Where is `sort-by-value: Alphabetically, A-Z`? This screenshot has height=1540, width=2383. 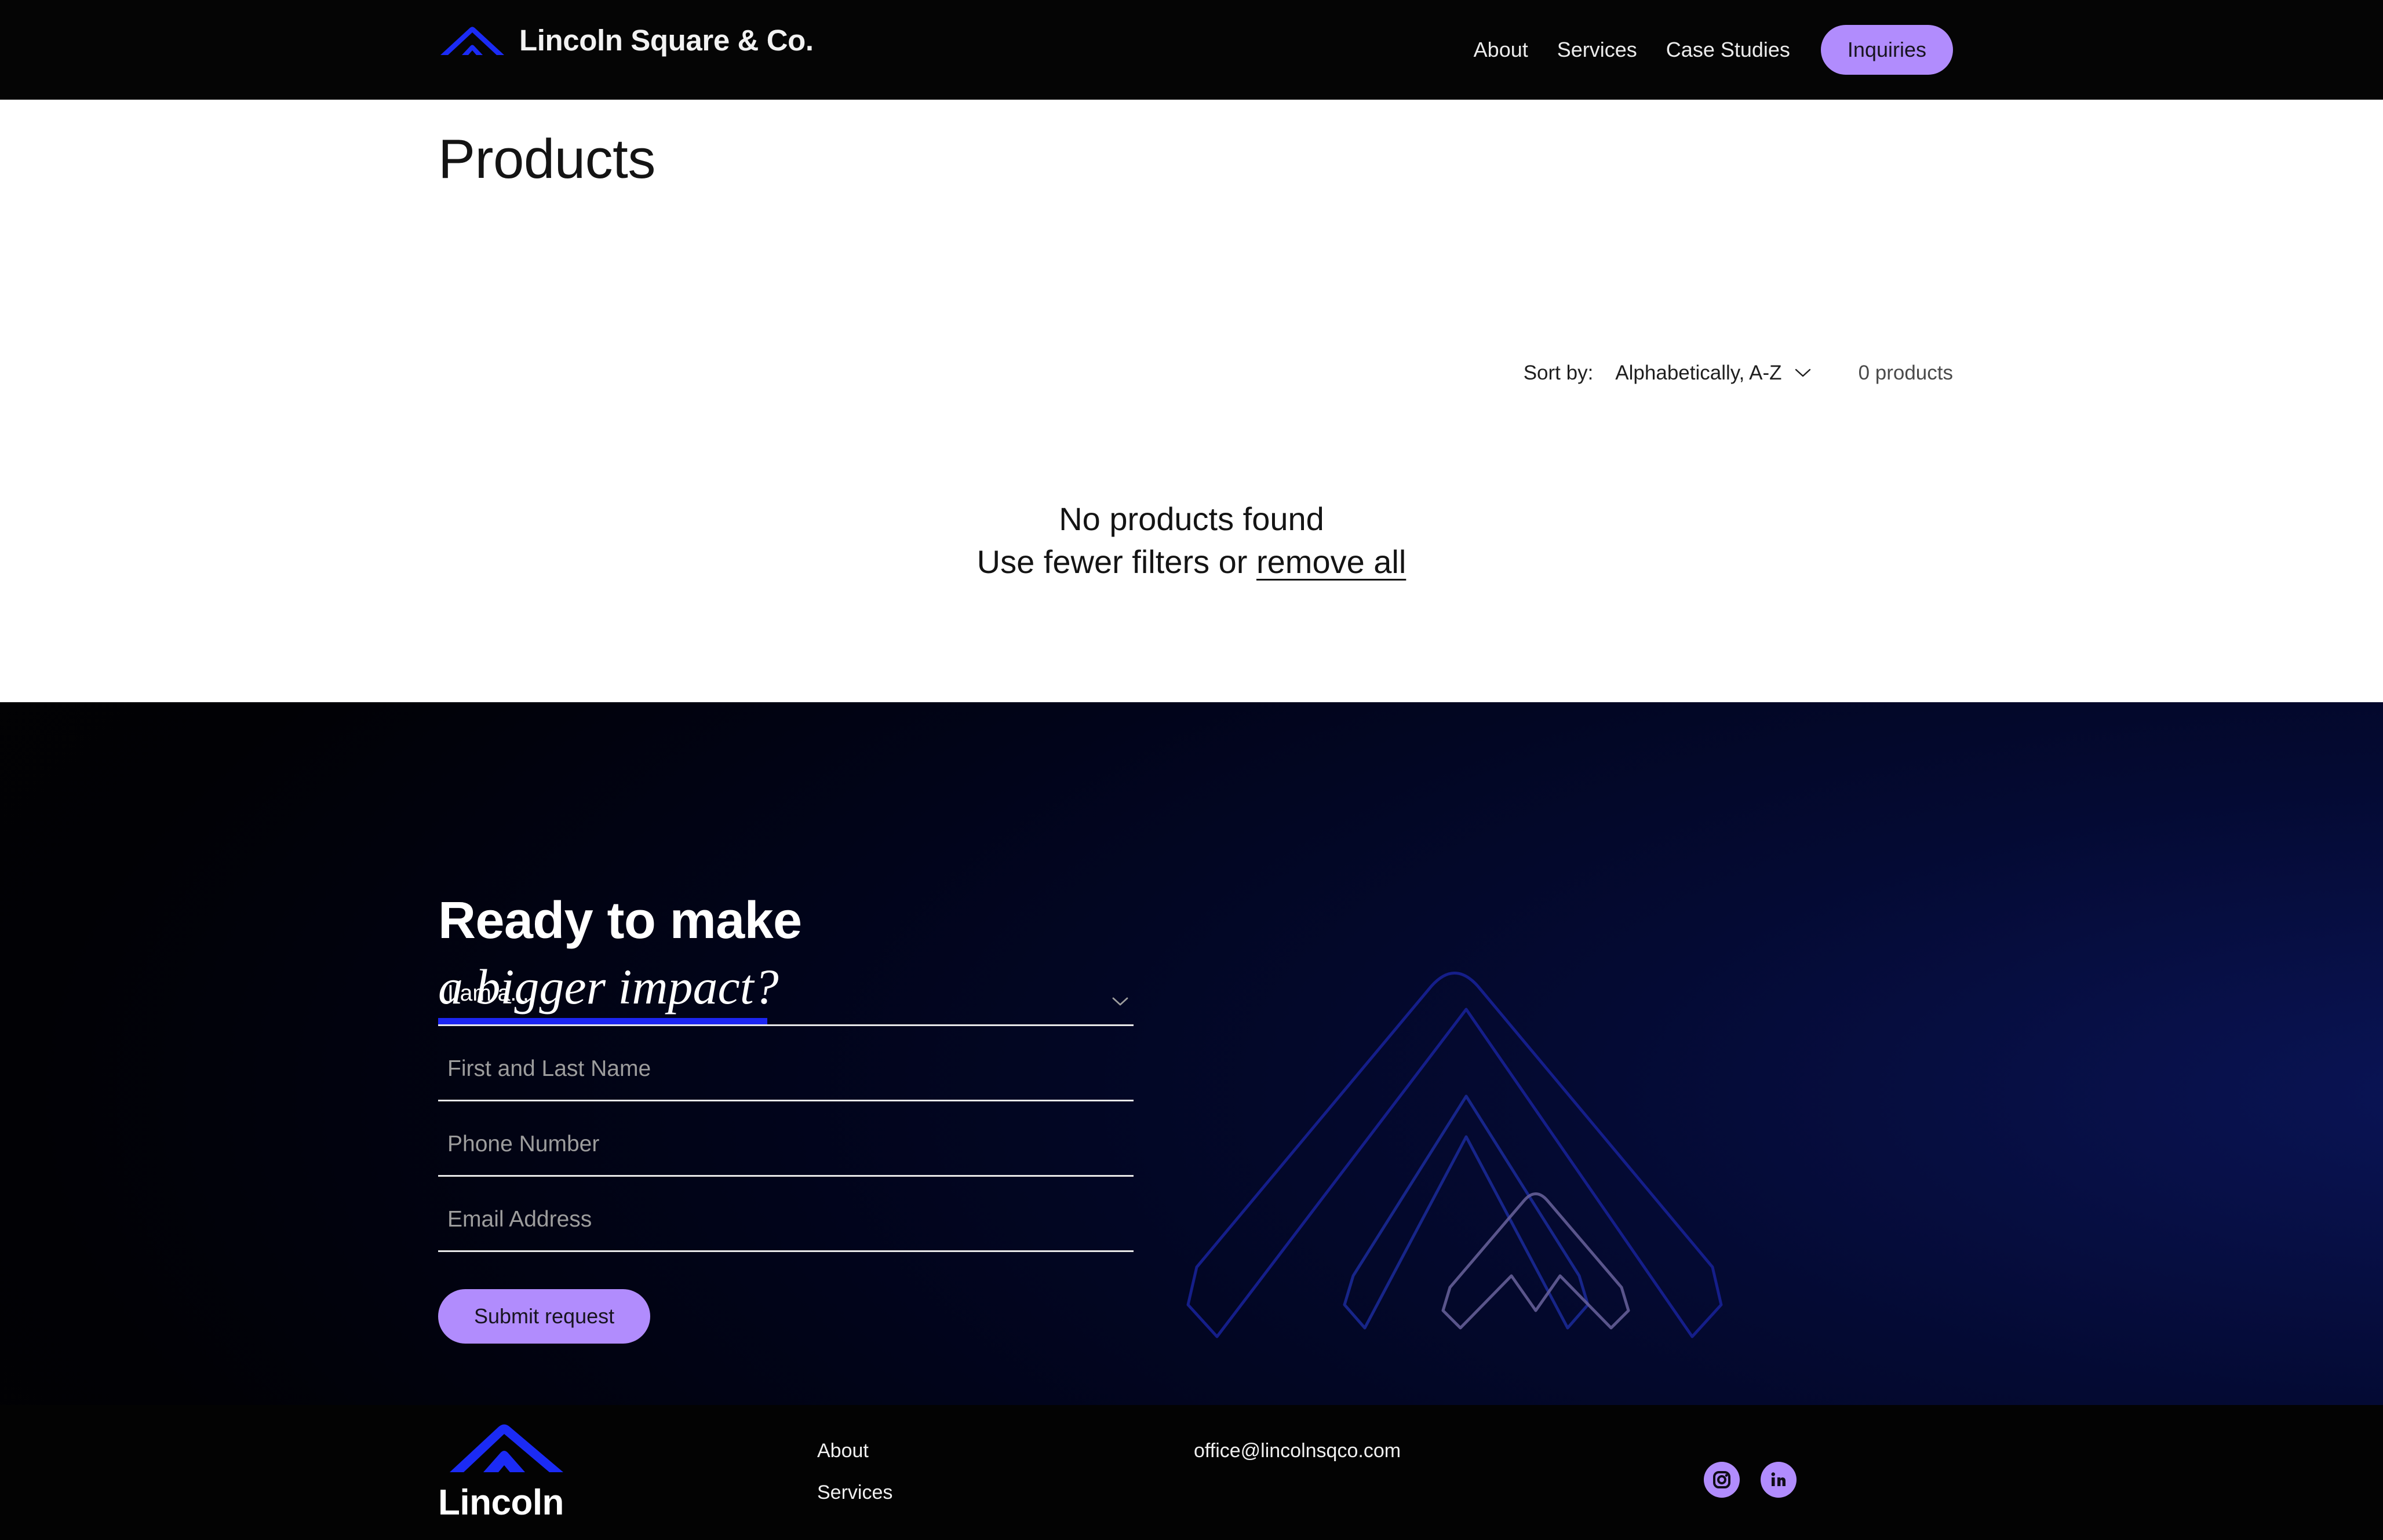 sort-by-value: Alphabetically, A-Z is located at coordinates (1699, 373).